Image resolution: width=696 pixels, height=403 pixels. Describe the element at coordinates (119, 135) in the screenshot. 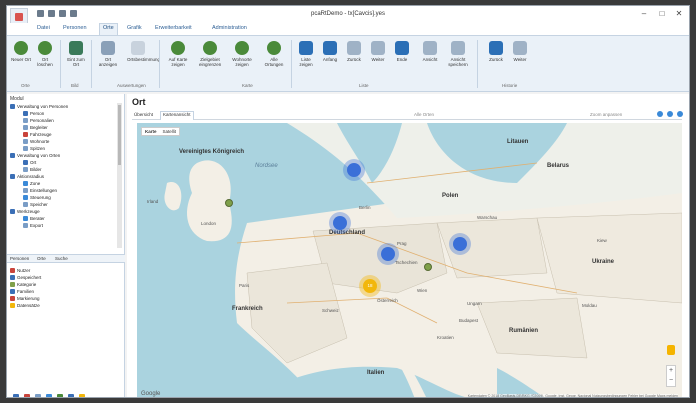

I see `scrollbar-thumb` at that location.